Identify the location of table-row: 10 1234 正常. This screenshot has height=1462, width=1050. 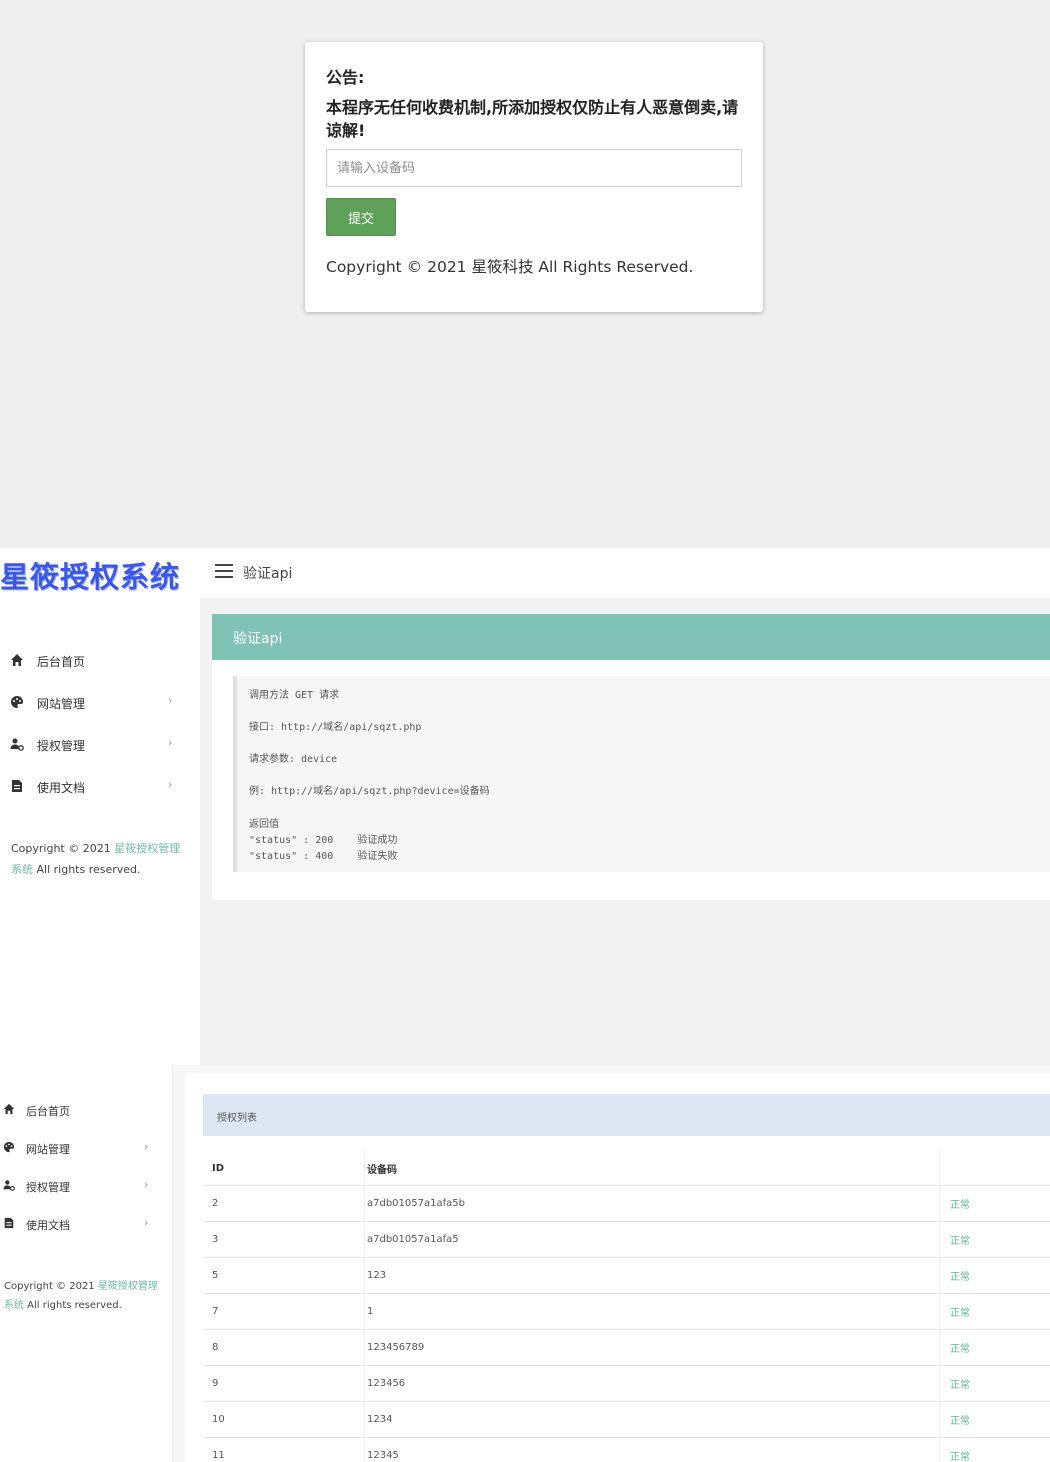
(626, 1419).